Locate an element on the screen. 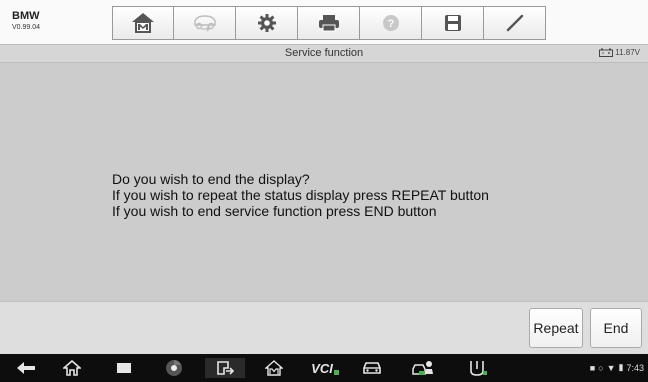 The width and height of the screenshot is (648, 382). vehicle-button is located at coordinates (372, 368).